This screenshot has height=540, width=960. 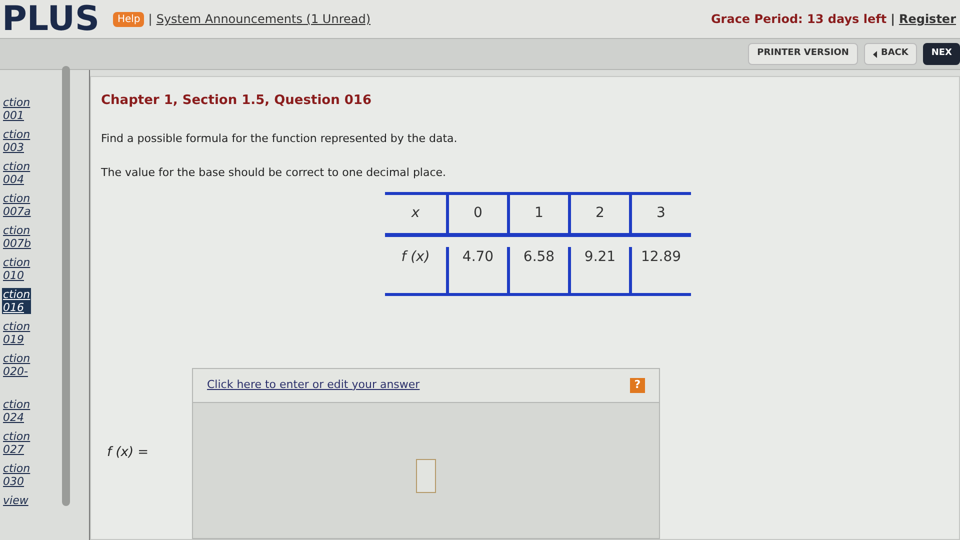 What do you see at coordinates (17, 237) in the screenshot?
I see `question-link: ction 007b` at bounding box center [17, 237].